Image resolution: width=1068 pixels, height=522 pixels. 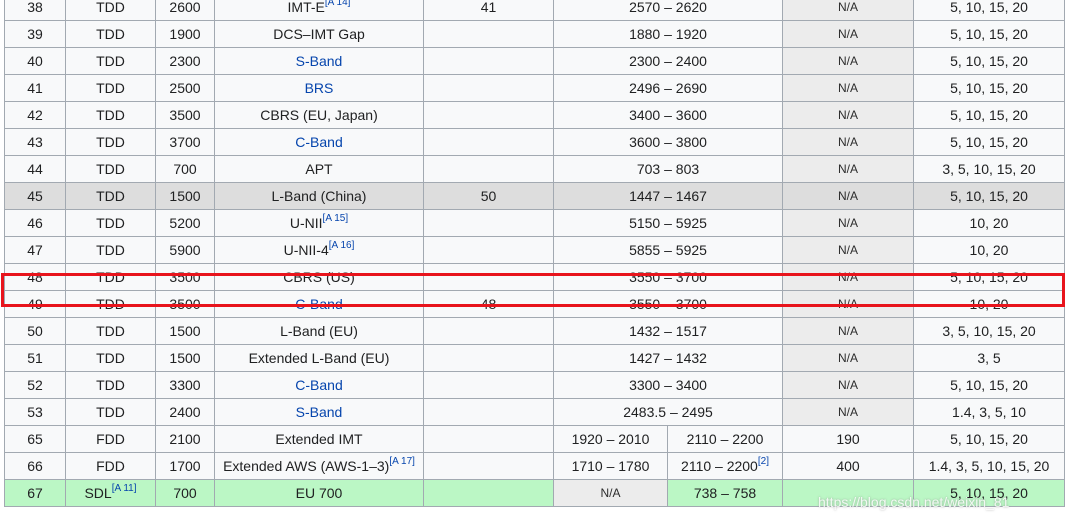 I want to click on band-number-cell: 44, so click(x=35, y=169).